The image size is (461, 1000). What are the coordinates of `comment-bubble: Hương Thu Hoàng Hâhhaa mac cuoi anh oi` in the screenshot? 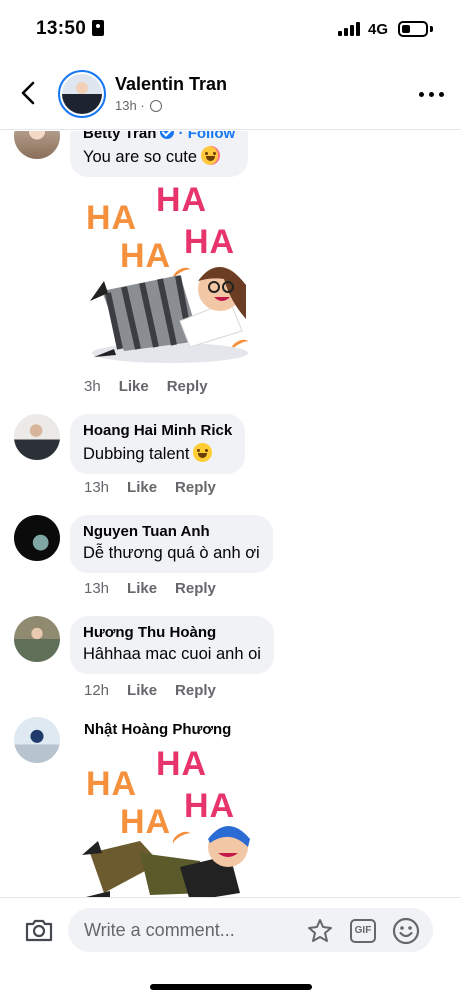 It's located at (172, 645).